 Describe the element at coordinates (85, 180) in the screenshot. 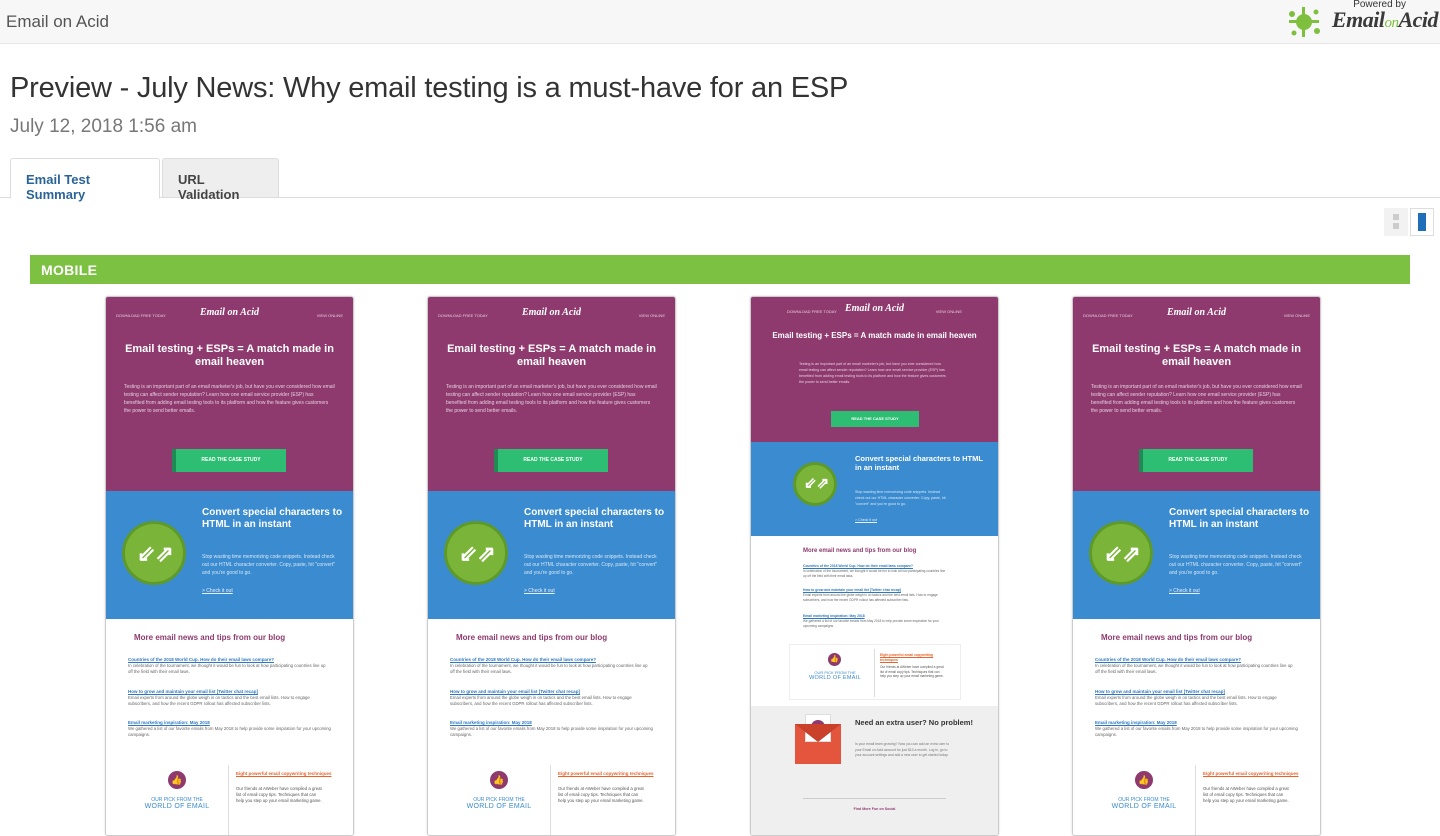

I see `tab-email-test-summary: Email Test Summary` at that location.